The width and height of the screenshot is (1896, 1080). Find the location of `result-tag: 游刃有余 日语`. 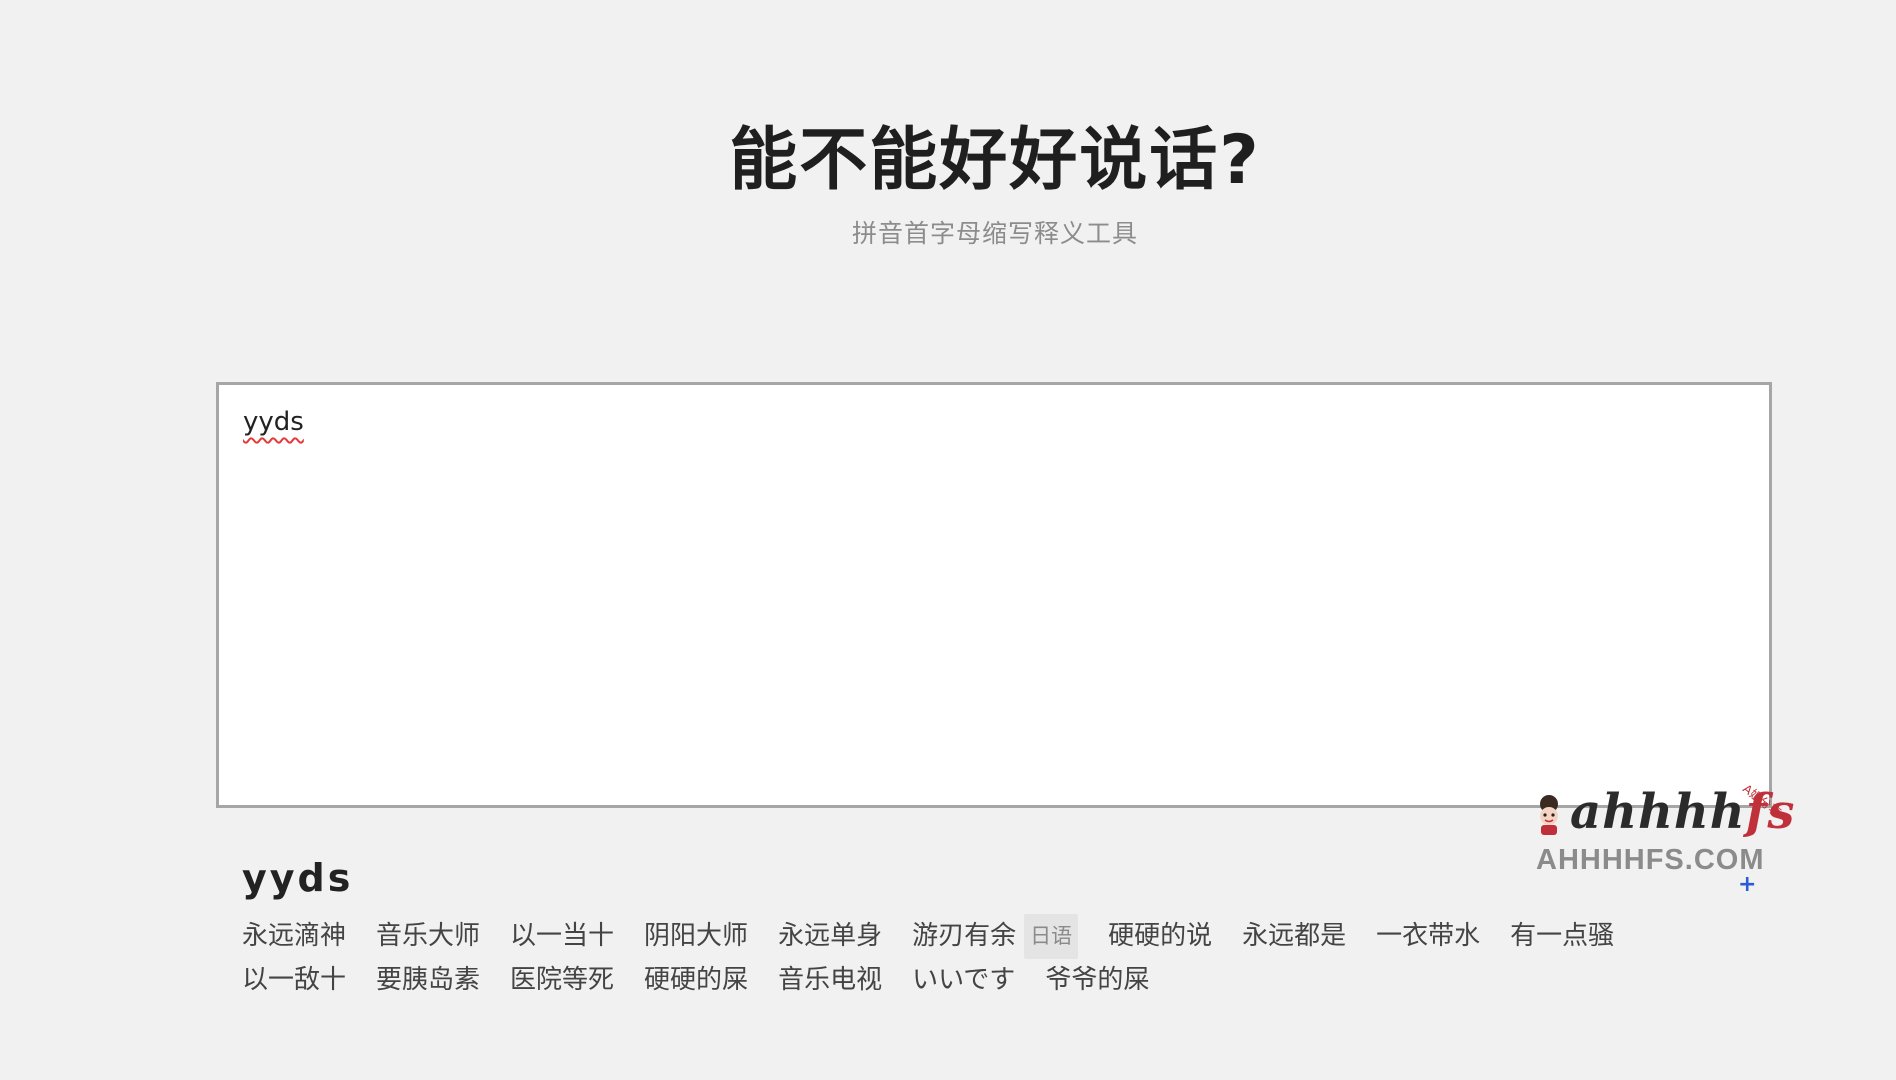

result-tag: 游刃有余 日语 is located at coordinates (995, 936).